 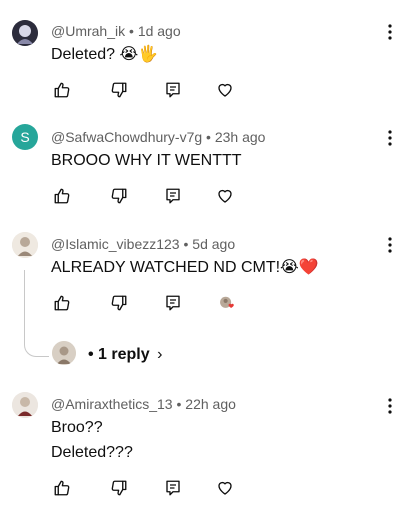 I want to click on comment-time: 1d ago, so click(x=159, y=31).